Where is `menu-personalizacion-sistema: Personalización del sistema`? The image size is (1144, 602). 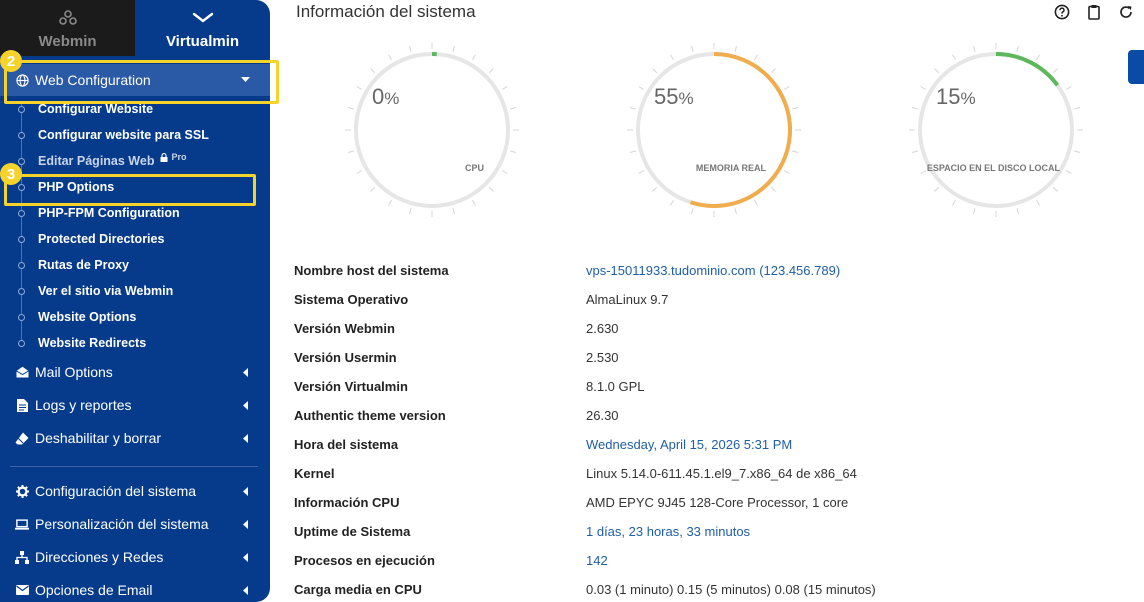
menu-personalizacion-sistema: Personalización del sistema is located at coordinates (135, 524).